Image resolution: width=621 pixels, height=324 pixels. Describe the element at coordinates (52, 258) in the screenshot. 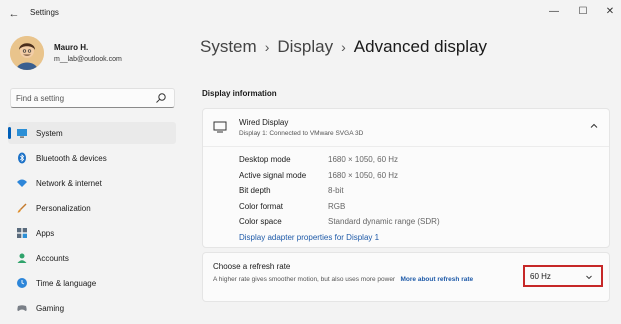

I see `sidebar-item-label: Accounts` at that location.